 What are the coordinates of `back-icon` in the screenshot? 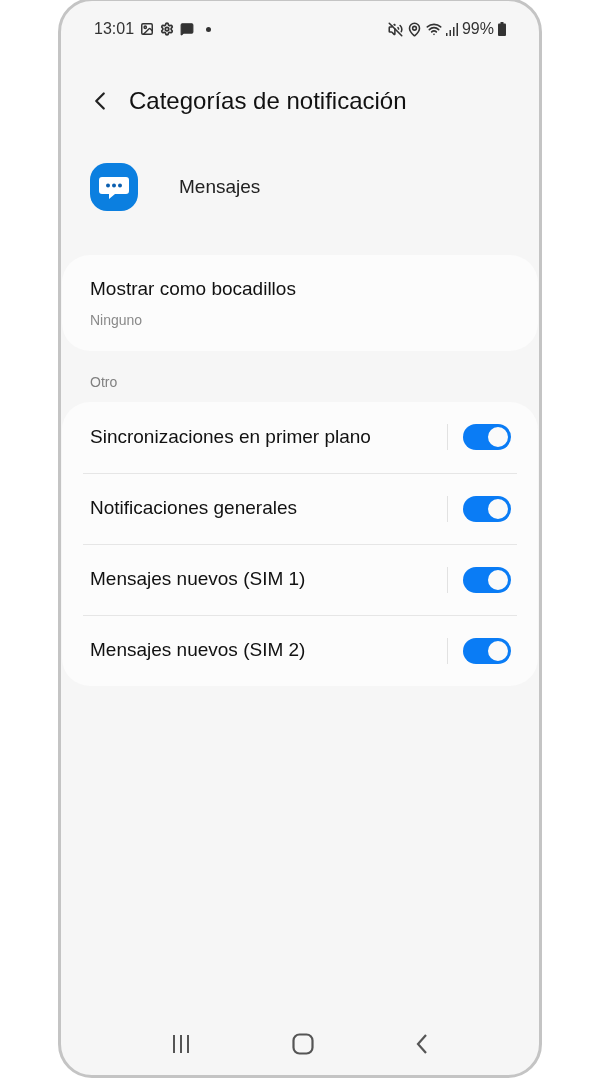 It's located at (421, 1044).